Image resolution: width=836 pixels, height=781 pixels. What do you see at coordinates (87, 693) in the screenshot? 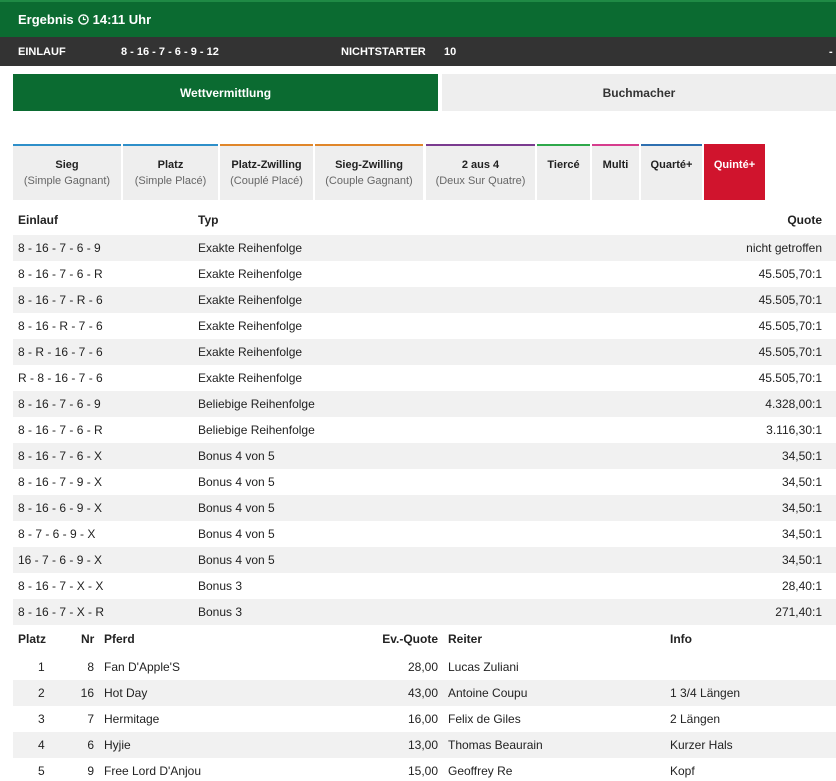
I see `cell-nr: 16` at bounding box center [87, 693].